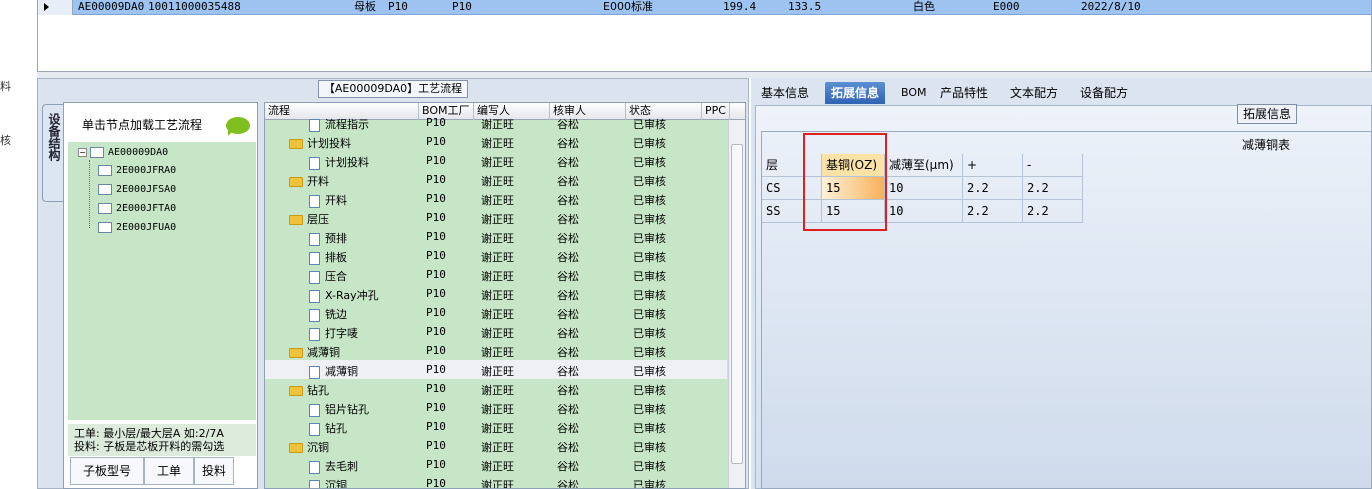 The height and width of the screenshot is (489, 1372). I want to click on row-standard: E000标准, so click(628, 6).